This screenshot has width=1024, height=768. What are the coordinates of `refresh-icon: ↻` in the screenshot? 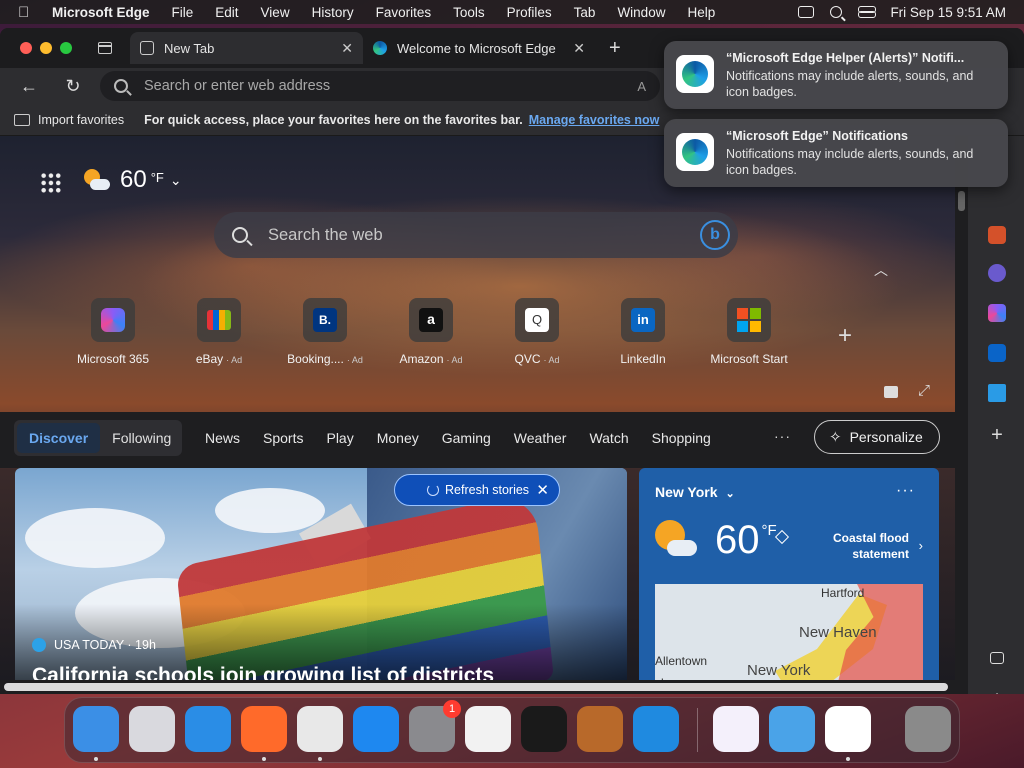 It's located at (73, 86).